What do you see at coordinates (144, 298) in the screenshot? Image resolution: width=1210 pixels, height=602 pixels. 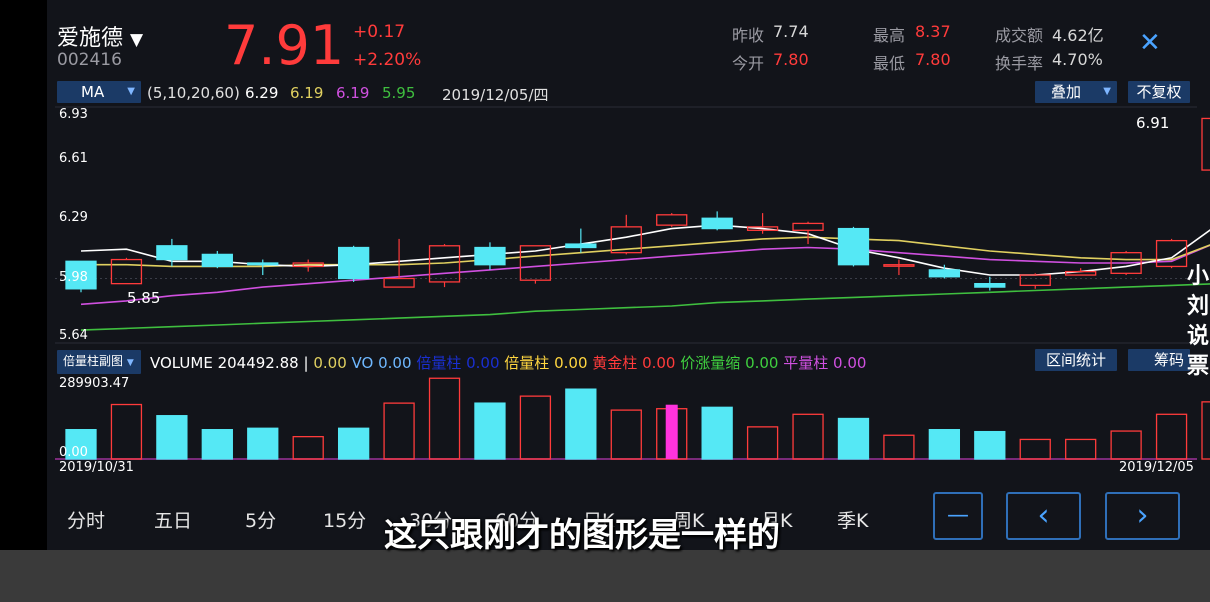 I see `low-price-marker: 5.85` at bounding box center [144, 298].